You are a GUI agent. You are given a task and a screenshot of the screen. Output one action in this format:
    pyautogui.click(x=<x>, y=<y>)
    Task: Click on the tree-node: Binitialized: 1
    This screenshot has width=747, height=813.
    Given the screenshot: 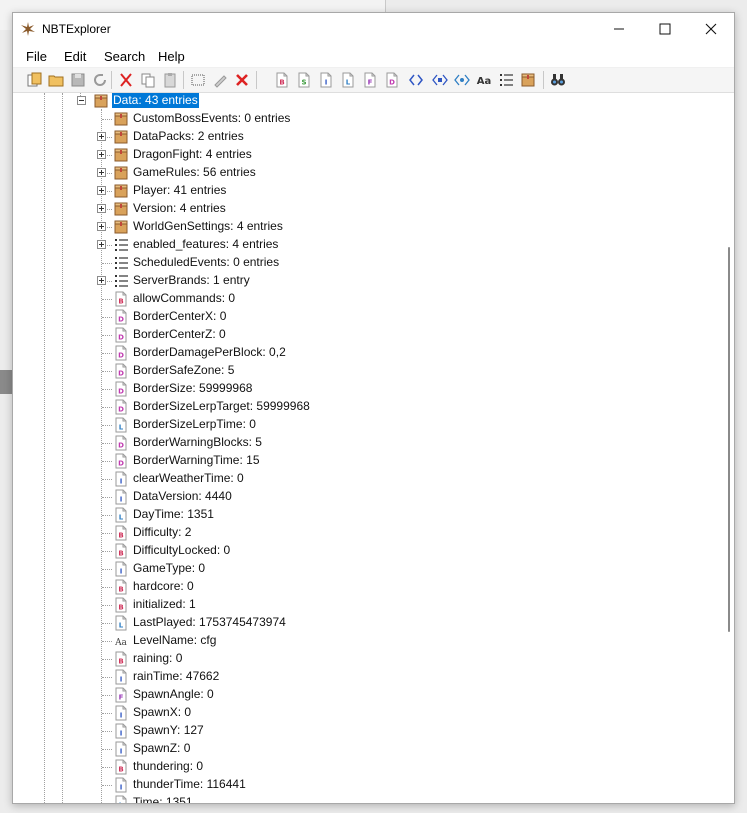 What is the action you would take?
    pyautogui.click(x=363, y=605)
    